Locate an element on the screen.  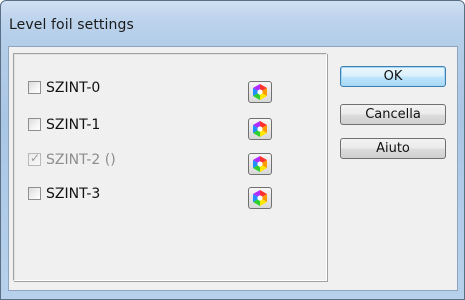
level-label: SZINT-2 () is located at coordinates (81, 160).